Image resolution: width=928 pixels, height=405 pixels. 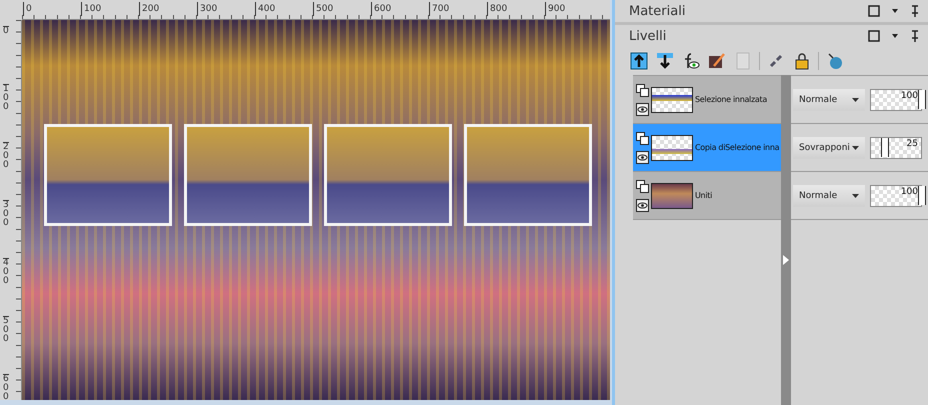 I want to click on layer-row: Uniti, so click(x=707, y=196).